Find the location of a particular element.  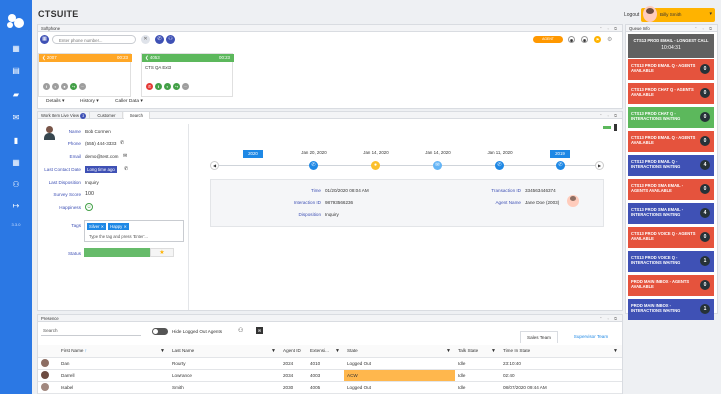

column-header-label: Agent ID is located at coordinates (292, 351).